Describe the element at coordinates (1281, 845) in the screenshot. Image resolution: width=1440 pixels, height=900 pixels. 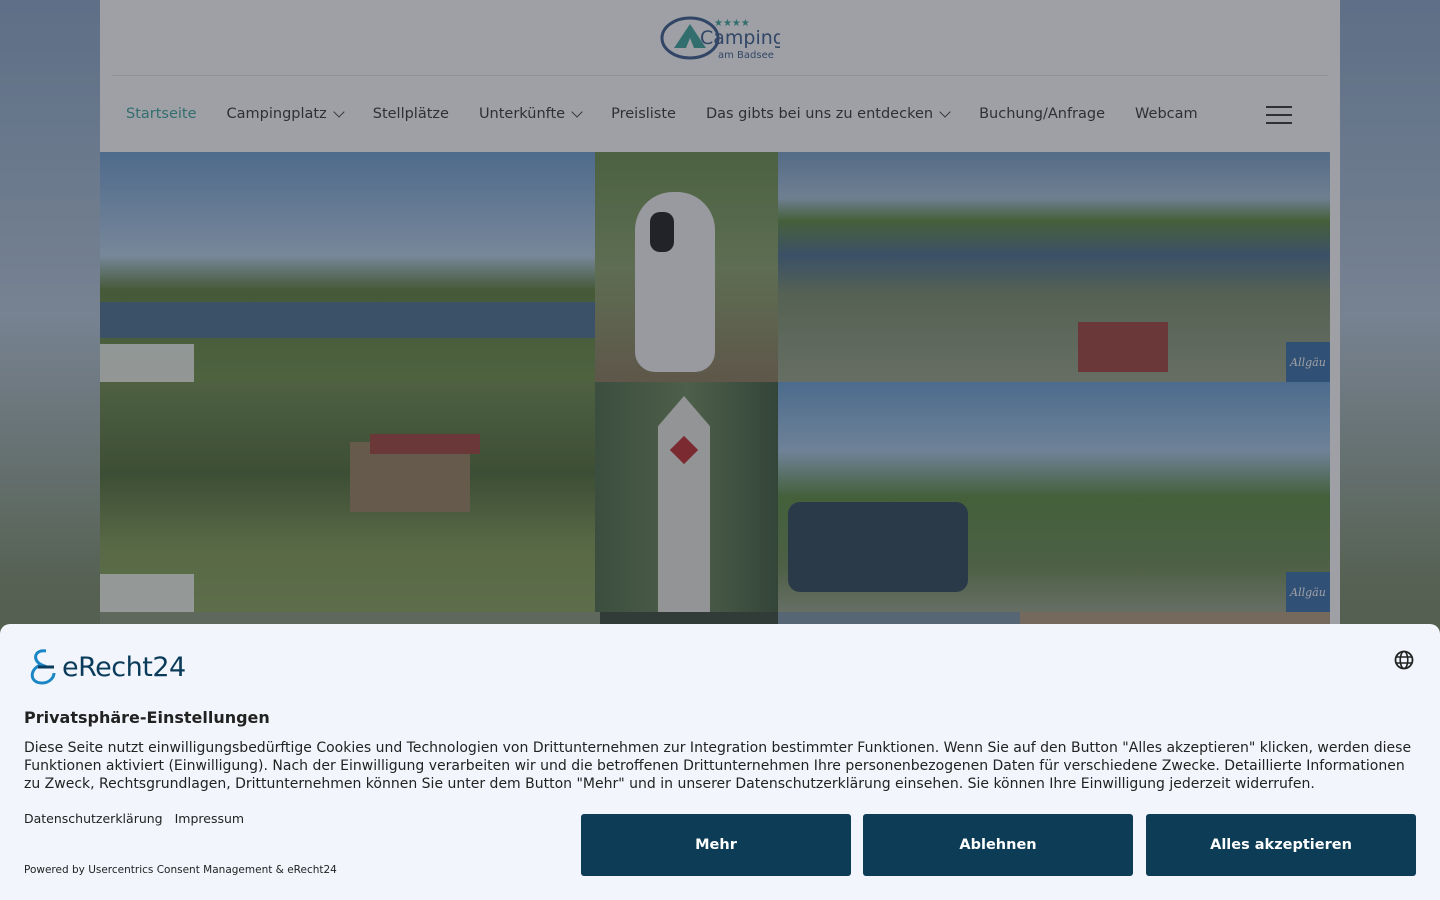
I see `accept-all-button: Alles akzeptieren` at that location.